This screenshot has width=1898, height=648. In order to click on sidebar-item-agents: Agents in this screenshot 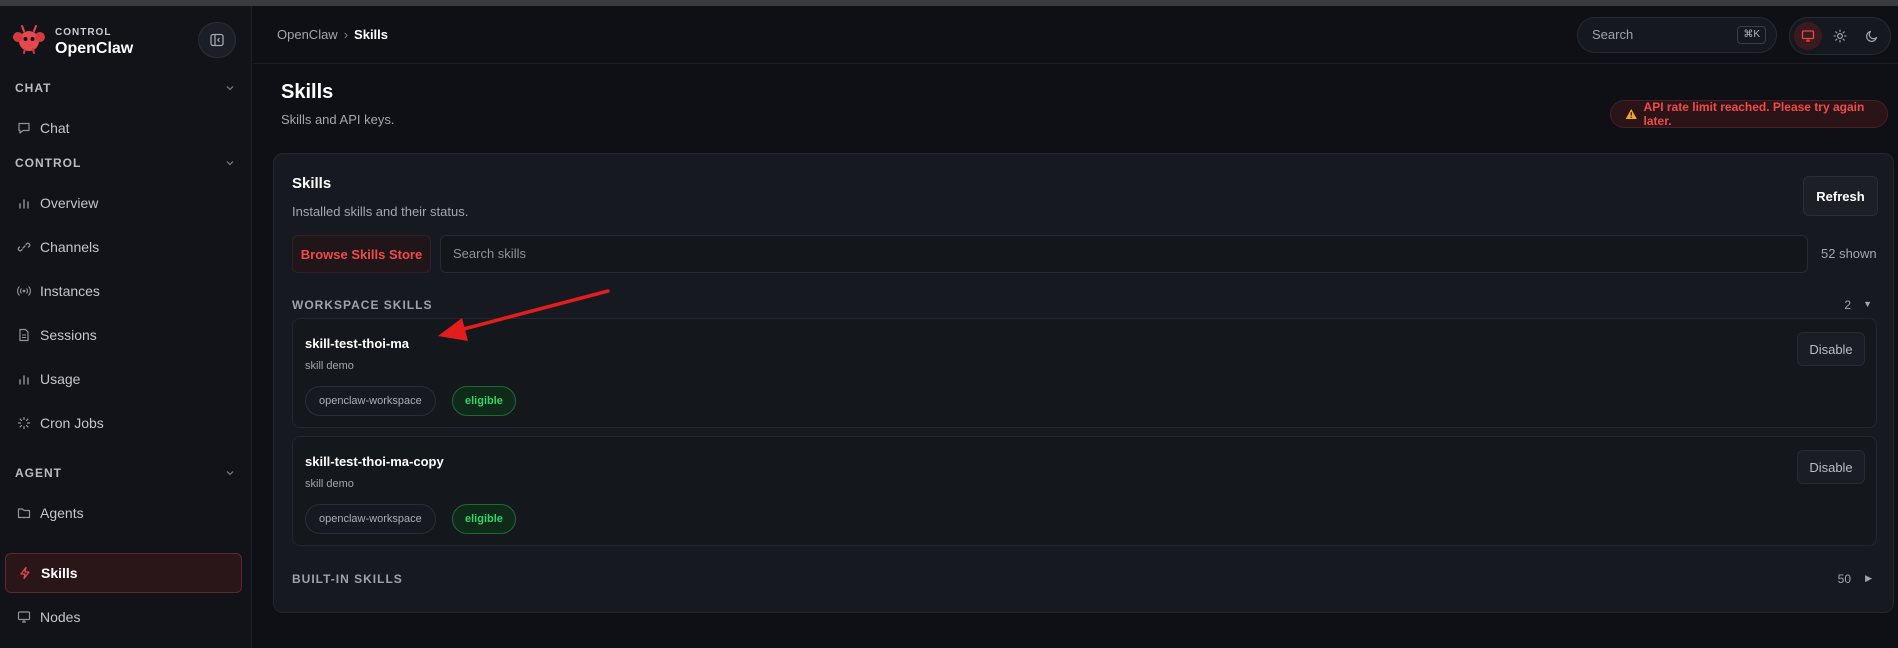, I will do `click(123, 513)`.